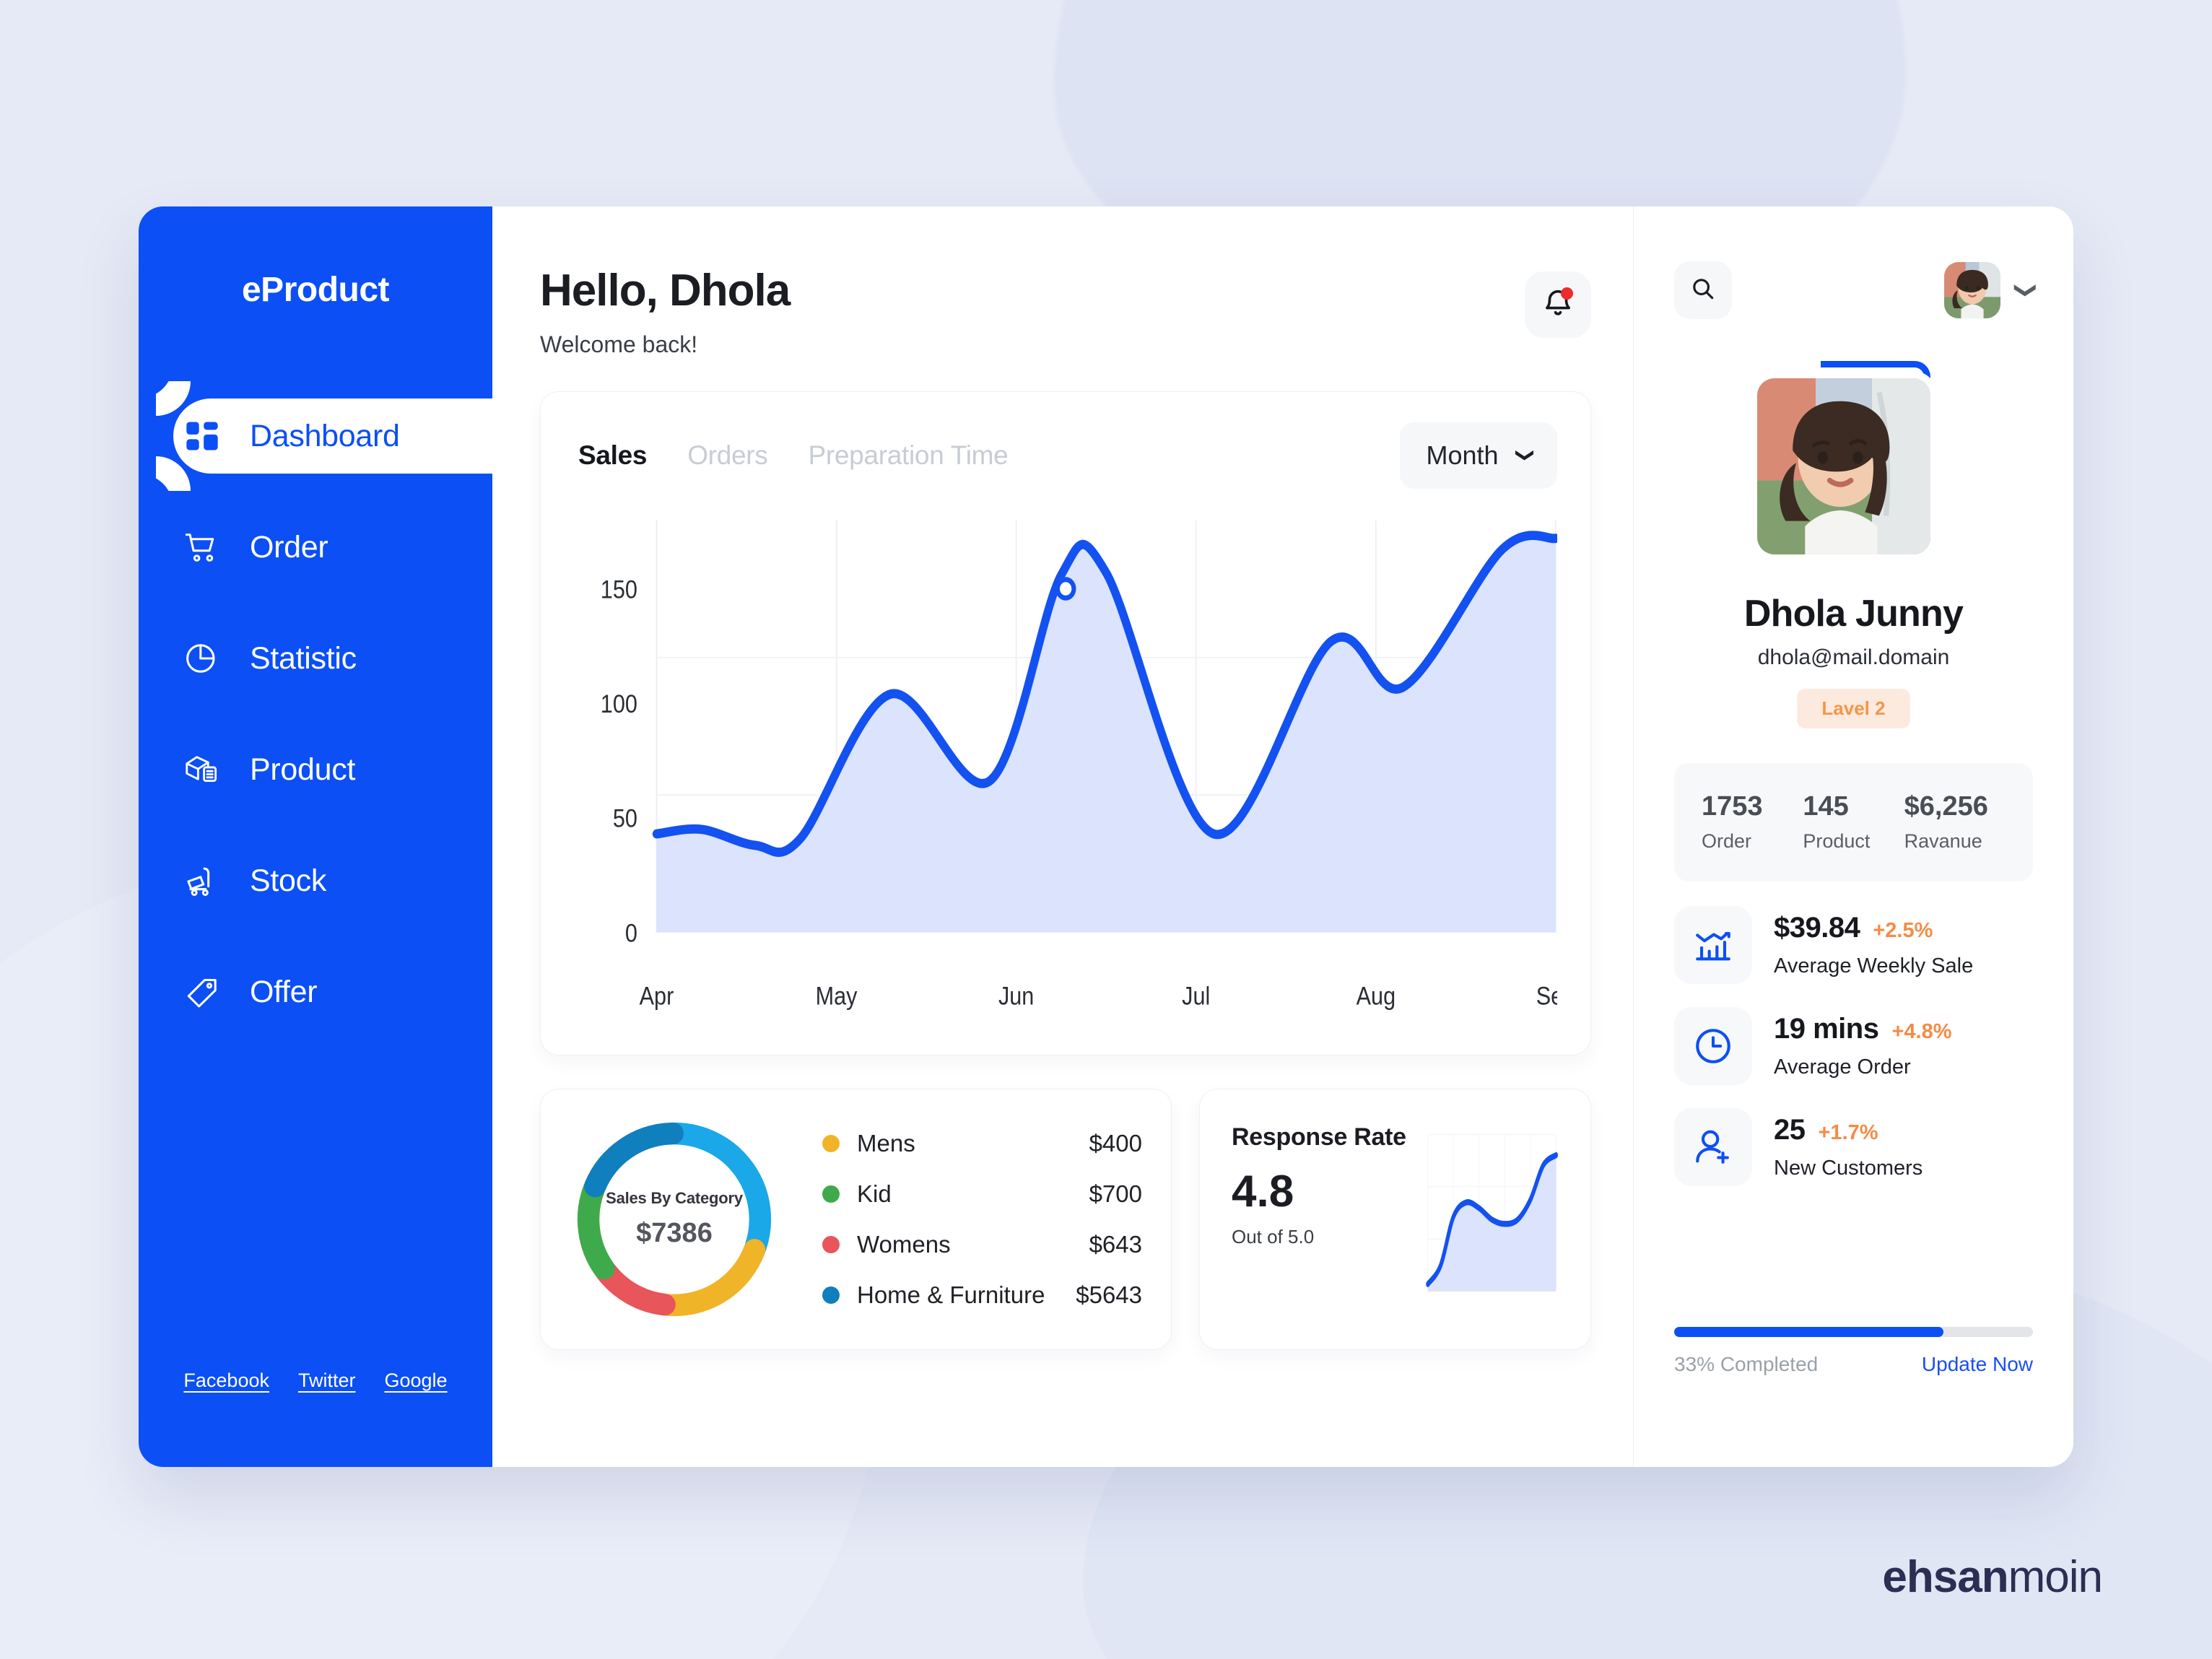 The image size is (2212, 1659). I want to click on legend-item-mens: Mens $400, so click(982, 1143).